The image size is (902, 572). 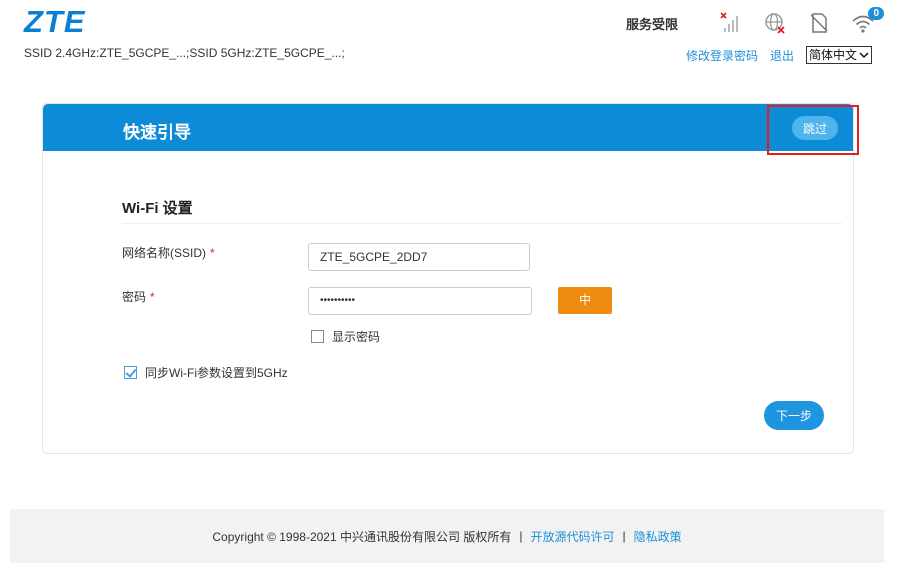 I want to click on quick-setup-title: 快速引导, so click(x=157, y=132).